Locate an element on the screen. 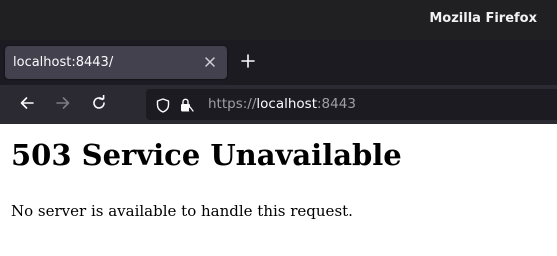 This screenshot has width=557, height=256. new-tab-button is located at coordinates (248, 62).